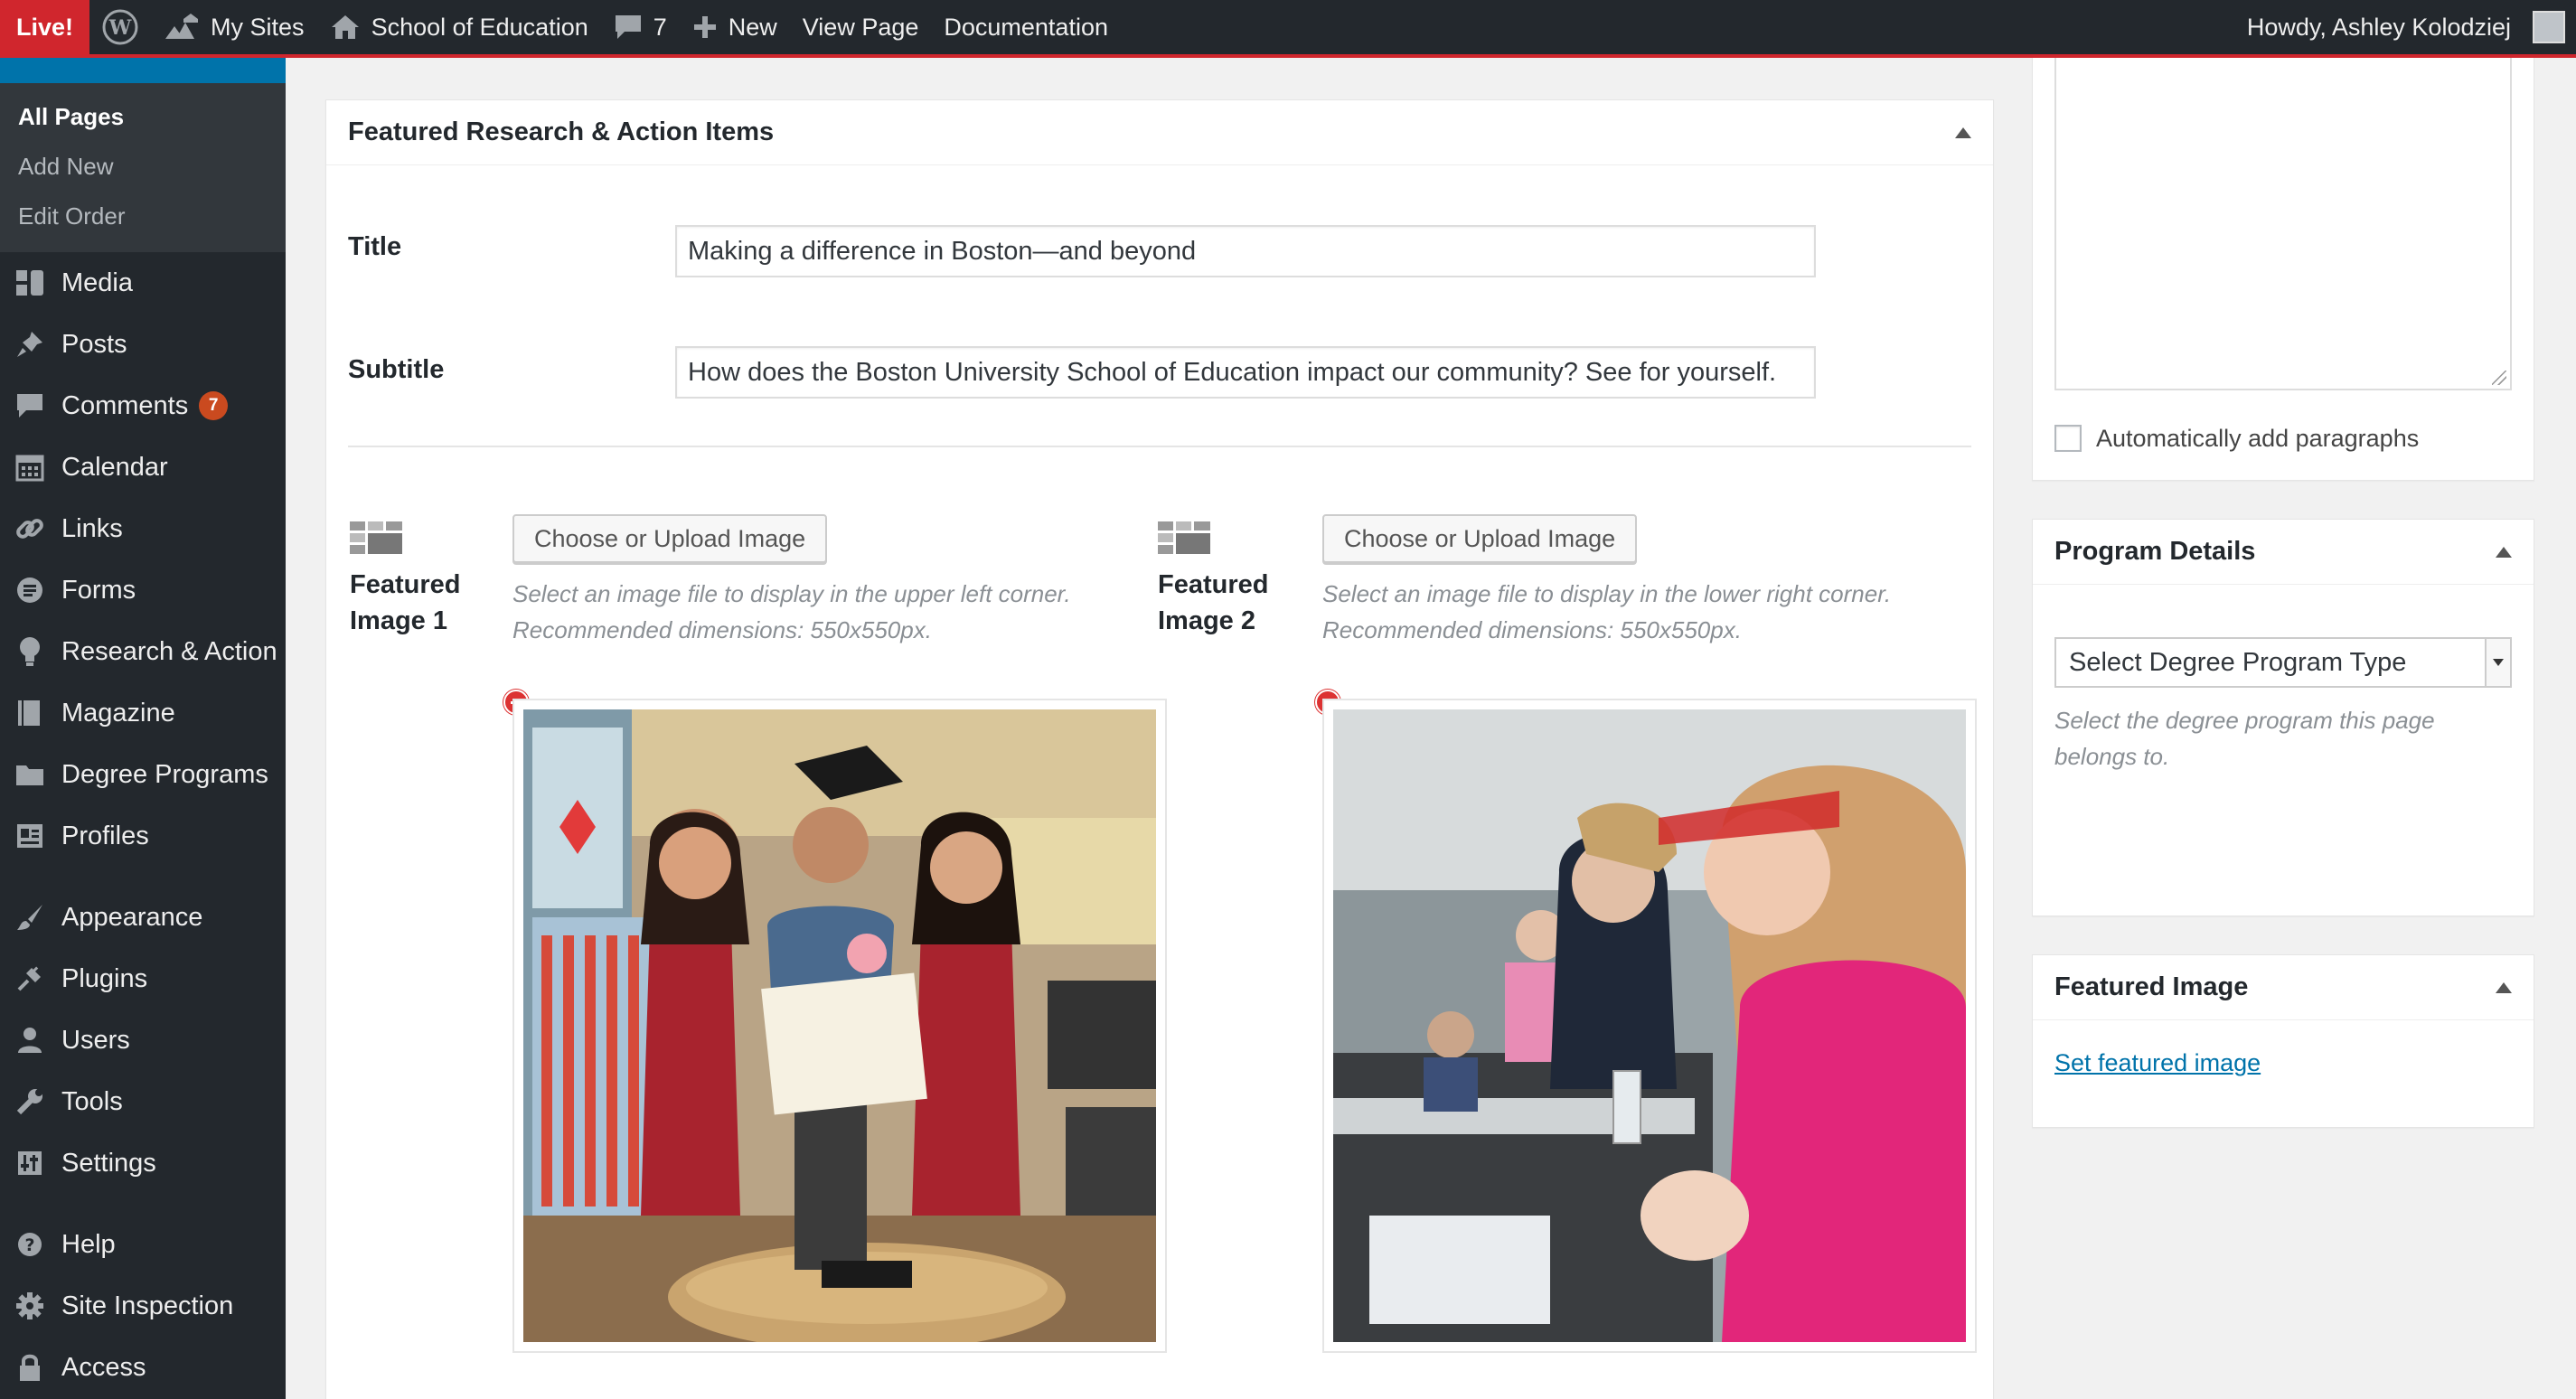  I want to click on menu-item-label: Forms, so click(99, 590).